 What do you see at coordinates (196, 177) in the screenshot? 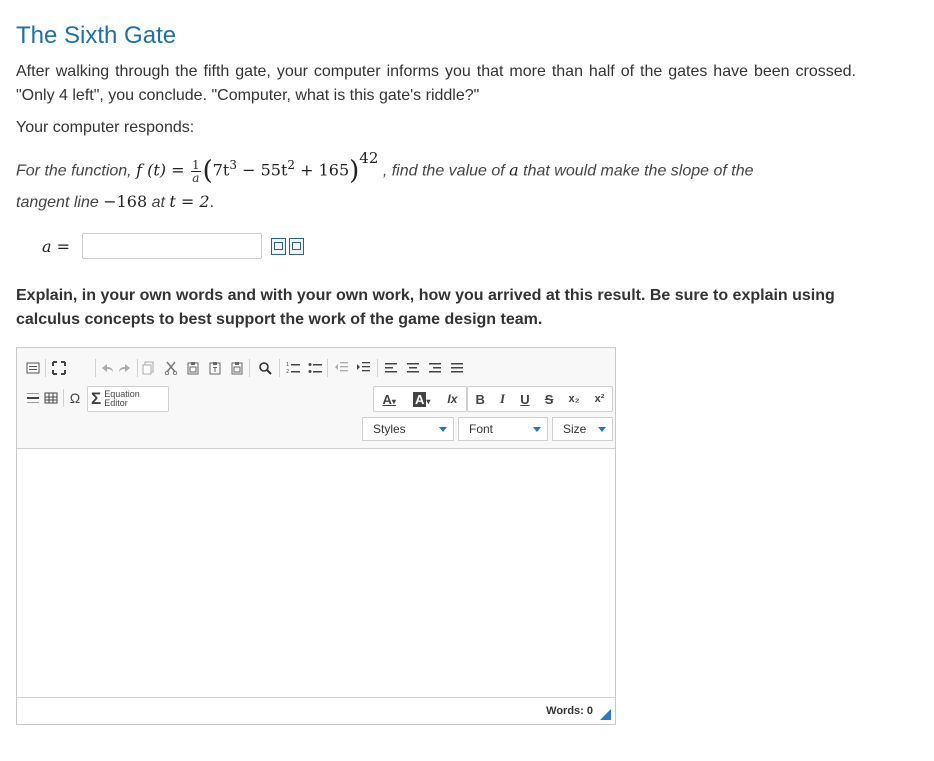
I see `fraction-denominator: a` at bounding box center [196, 177].